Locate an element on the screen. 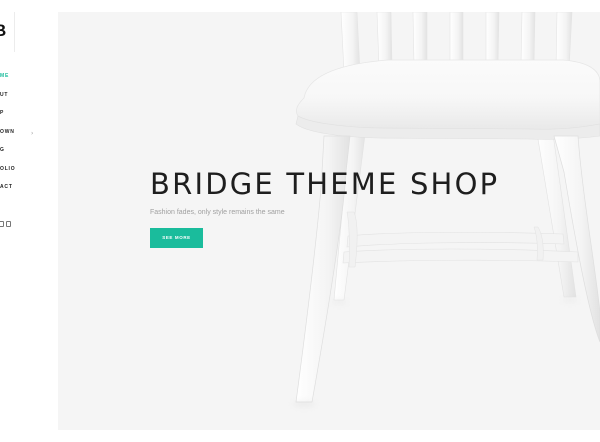 The image size is (600, 442). chevron-right-icon: › is located at coordinates (32, 133).